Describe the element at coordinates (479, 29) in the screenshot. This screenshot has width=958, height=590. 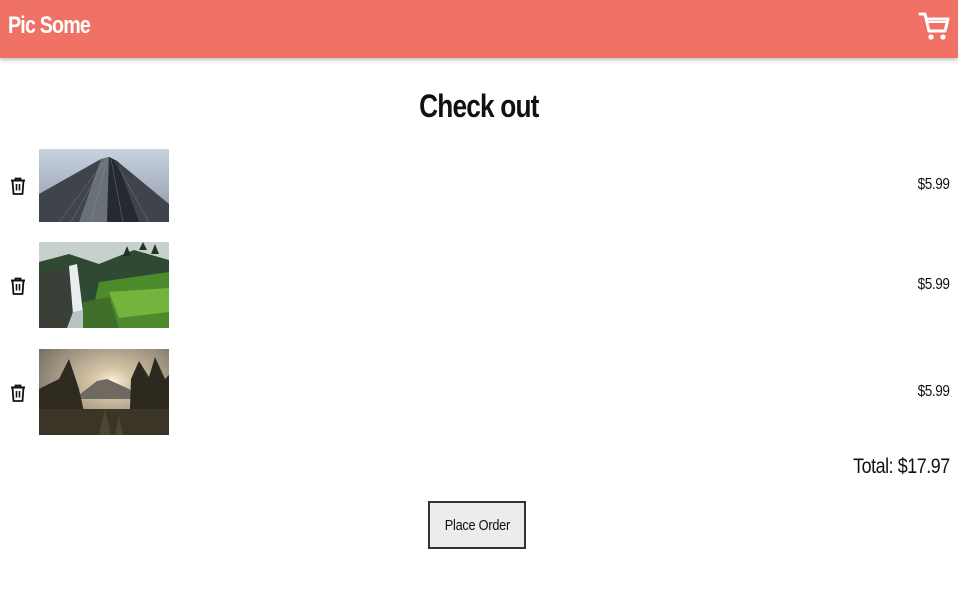
I see `app-header: Pic Some` at that location.